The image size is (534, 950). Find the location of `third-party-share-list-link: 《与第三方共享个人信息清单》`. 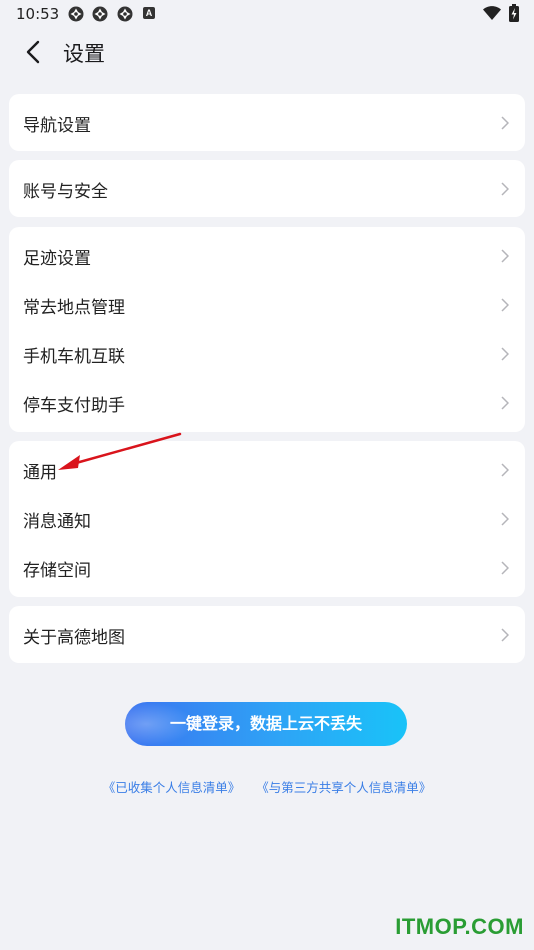

third-party-share-list-link: 《与第三方共享个人信息清单》 is located at coordinates (343, 787).